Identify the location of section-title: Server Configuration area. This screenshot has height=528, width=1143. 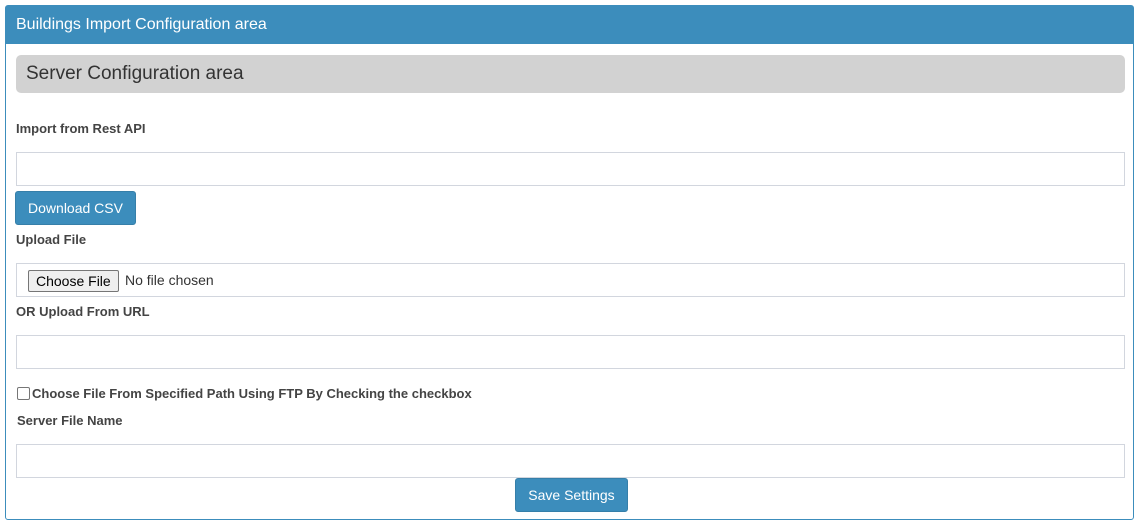
(570, 74).